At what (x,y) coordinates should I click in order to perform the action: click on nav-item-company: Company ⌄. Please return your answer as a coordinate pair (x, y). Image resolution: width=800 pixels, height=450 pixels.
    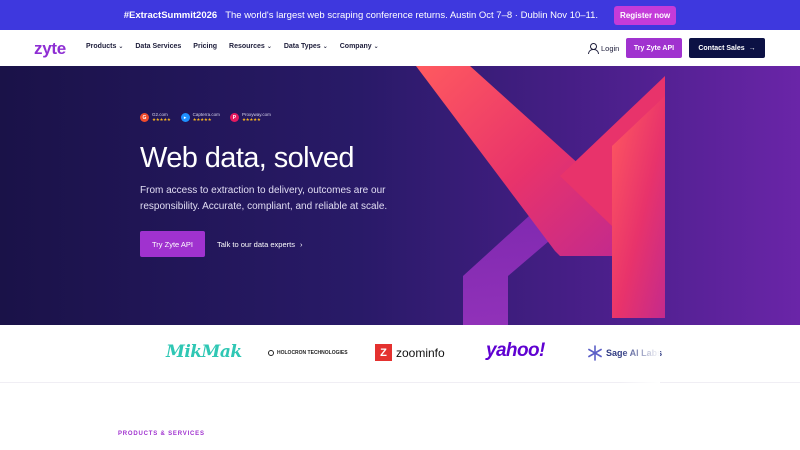
    Looking at the image, I should click on (359, 46).